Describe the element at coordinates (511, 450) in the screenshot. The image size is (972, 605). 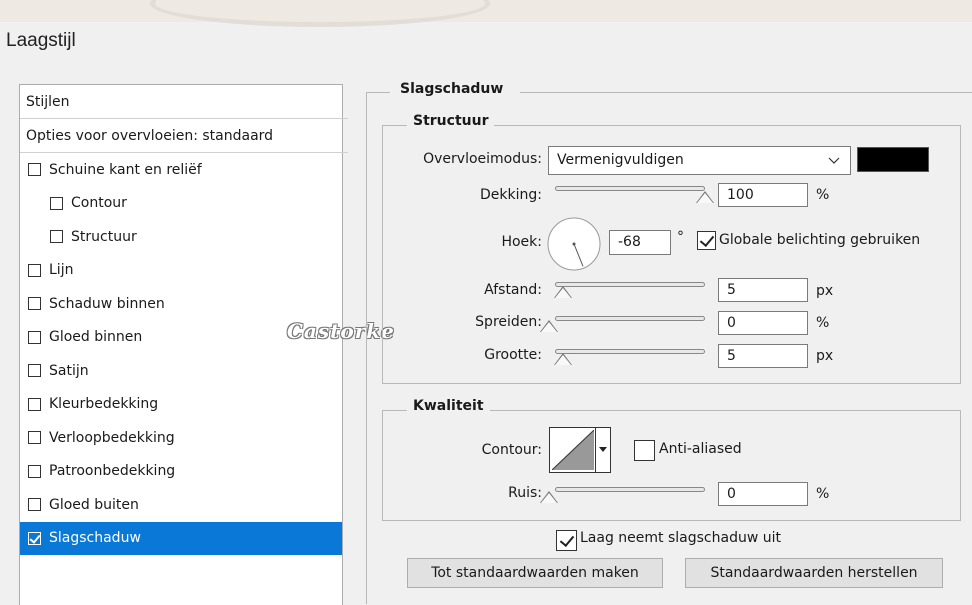
I see `contour-label: Contour:` at that location.